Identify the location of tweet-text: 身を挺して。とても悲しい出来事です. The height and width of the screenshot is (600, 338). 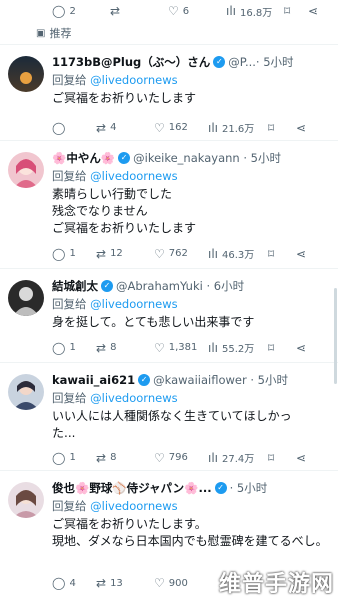
(153, 322).